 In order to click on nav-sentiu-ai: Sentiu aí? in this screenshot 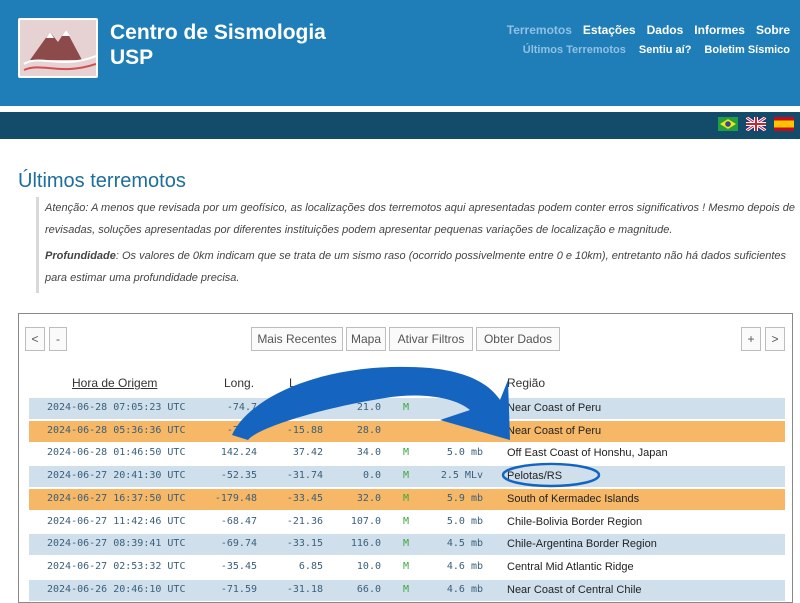, I will do `click(665, 50)`.